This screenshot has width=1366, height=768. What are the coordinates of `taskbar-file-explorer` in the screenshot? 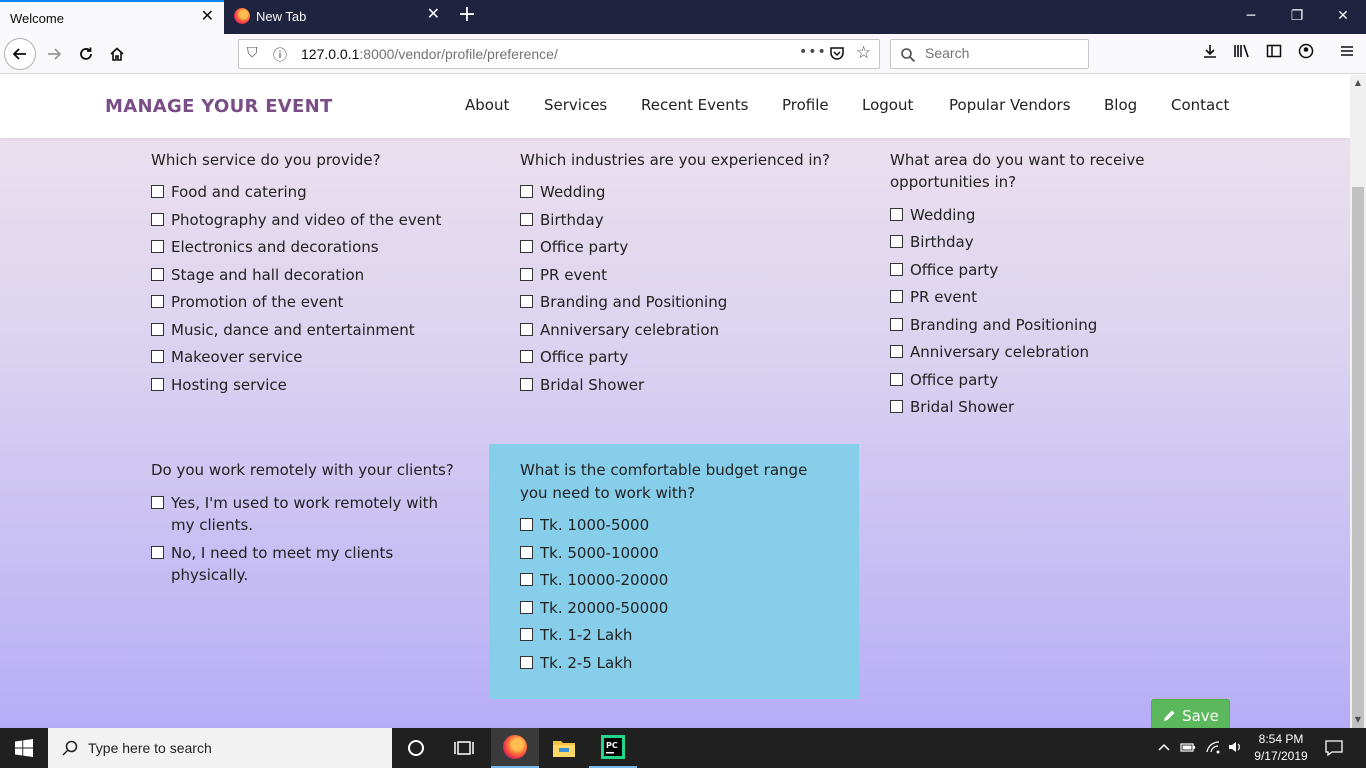 It's located at (564, 748).